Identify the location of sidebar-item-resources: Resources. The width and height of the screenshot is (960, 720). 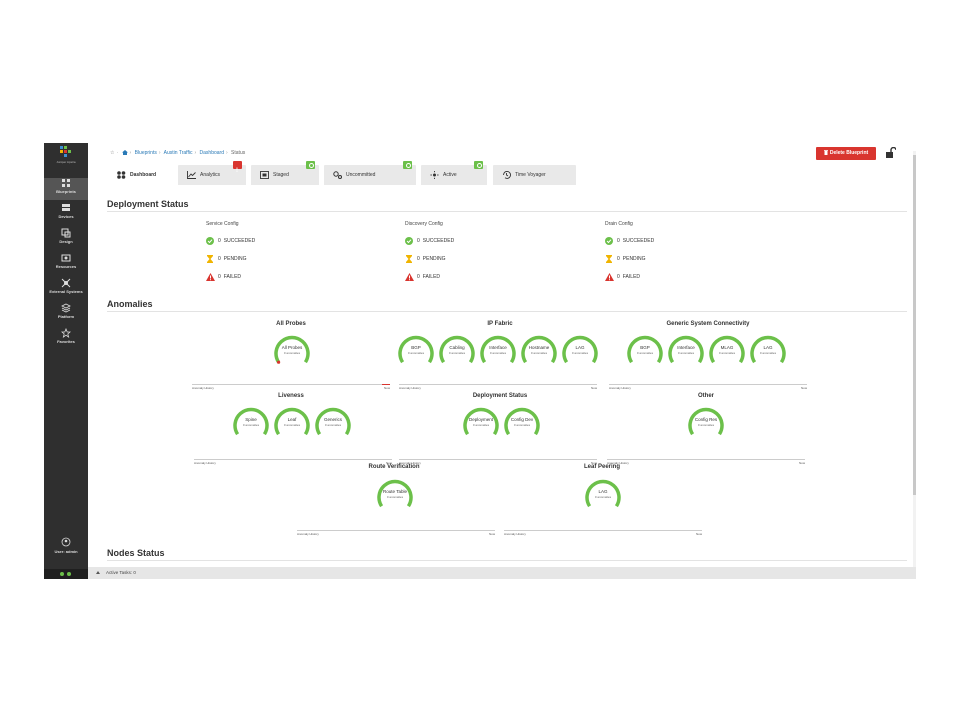
(66, 264).